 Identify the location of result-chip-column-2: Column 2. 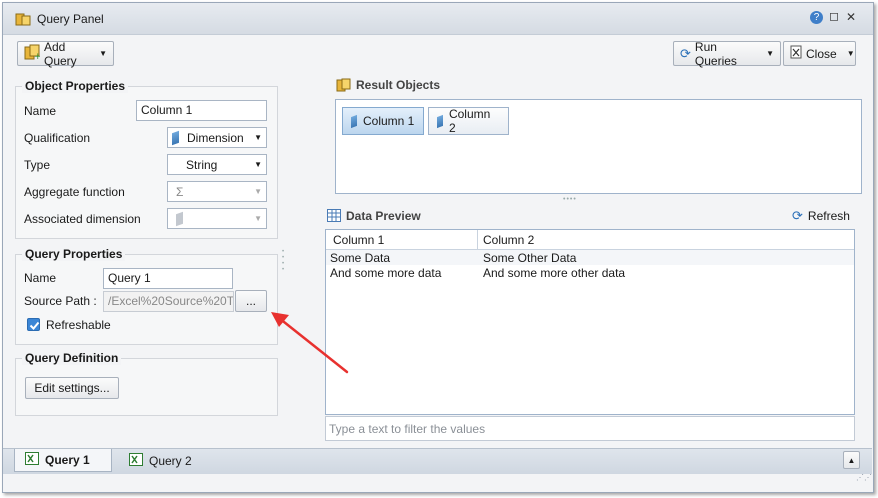
(468, 121).